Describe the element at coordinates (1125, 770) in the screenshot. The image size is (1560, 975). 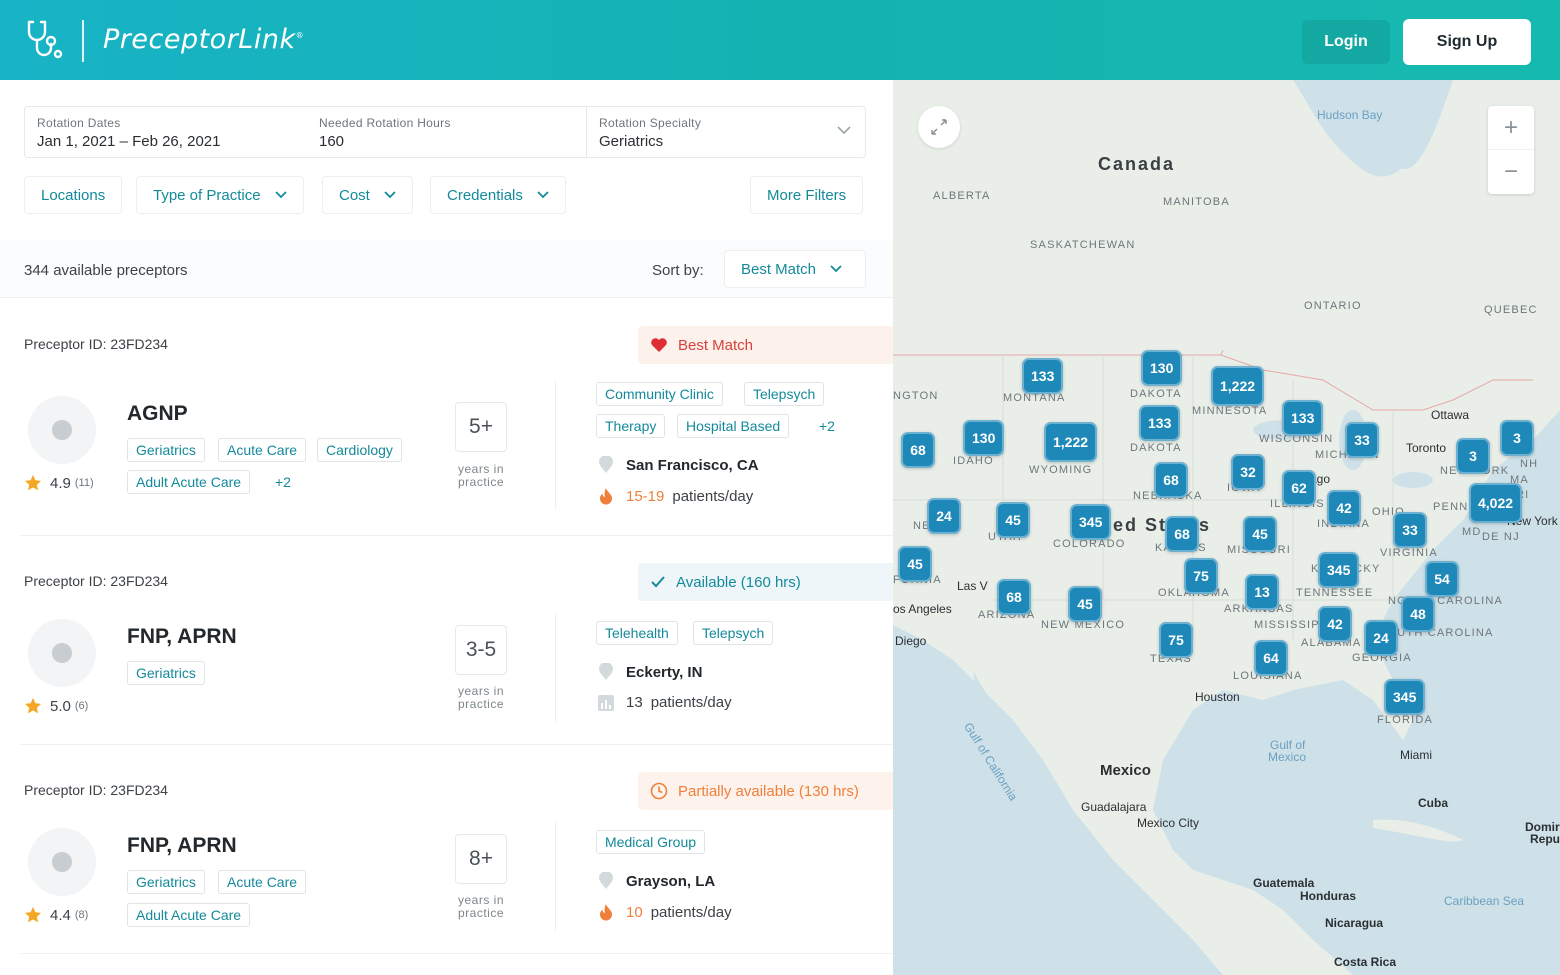
I see `map-label-mexico: Mexico` at that location.